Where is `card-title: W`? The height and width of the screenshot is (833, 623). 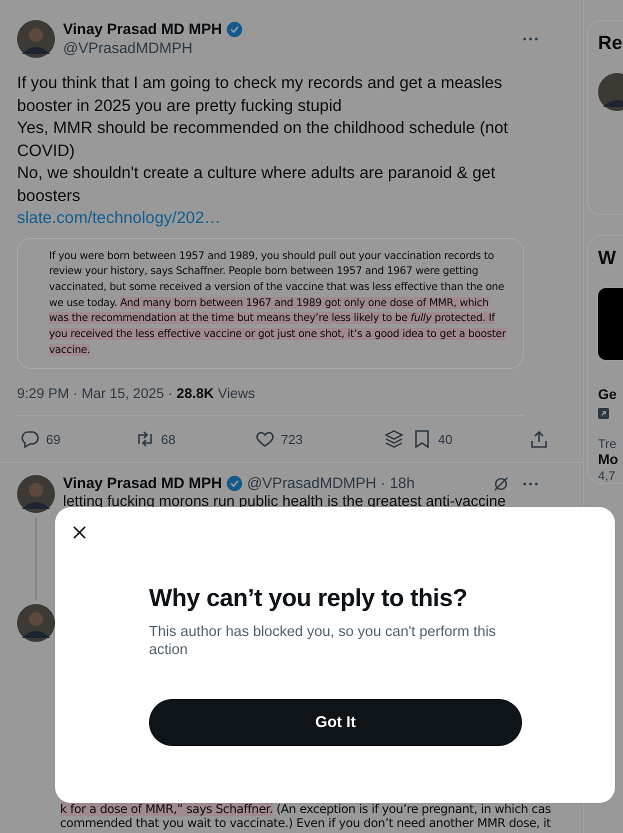 card-title: W is located at coordinates (607, 259).